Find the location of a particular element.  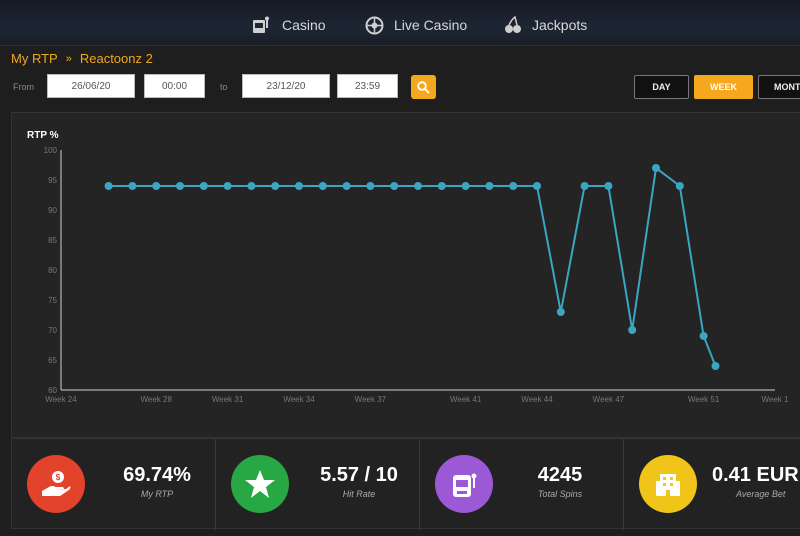

y-tick-label: 75 is located at coordinates (52, 300).